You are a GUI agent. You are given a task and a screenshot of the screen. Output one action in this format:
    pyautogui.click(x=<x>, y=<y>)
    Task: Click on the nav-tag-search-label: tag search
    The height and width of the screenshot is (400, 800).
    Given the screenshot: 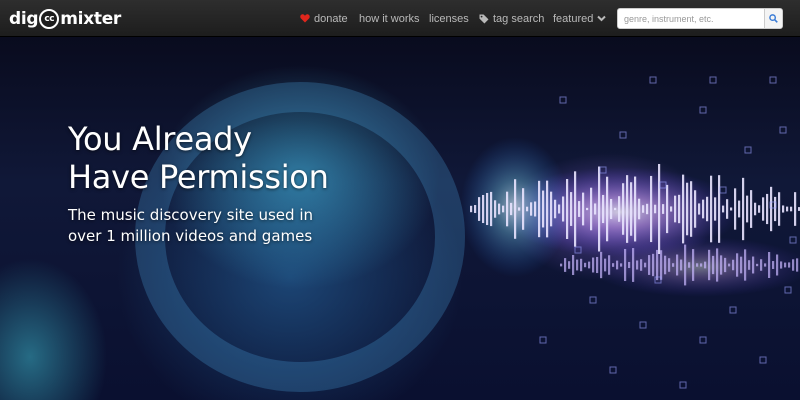 What is the action you would take?
    pyautogui.click(x=519, y=18)
    